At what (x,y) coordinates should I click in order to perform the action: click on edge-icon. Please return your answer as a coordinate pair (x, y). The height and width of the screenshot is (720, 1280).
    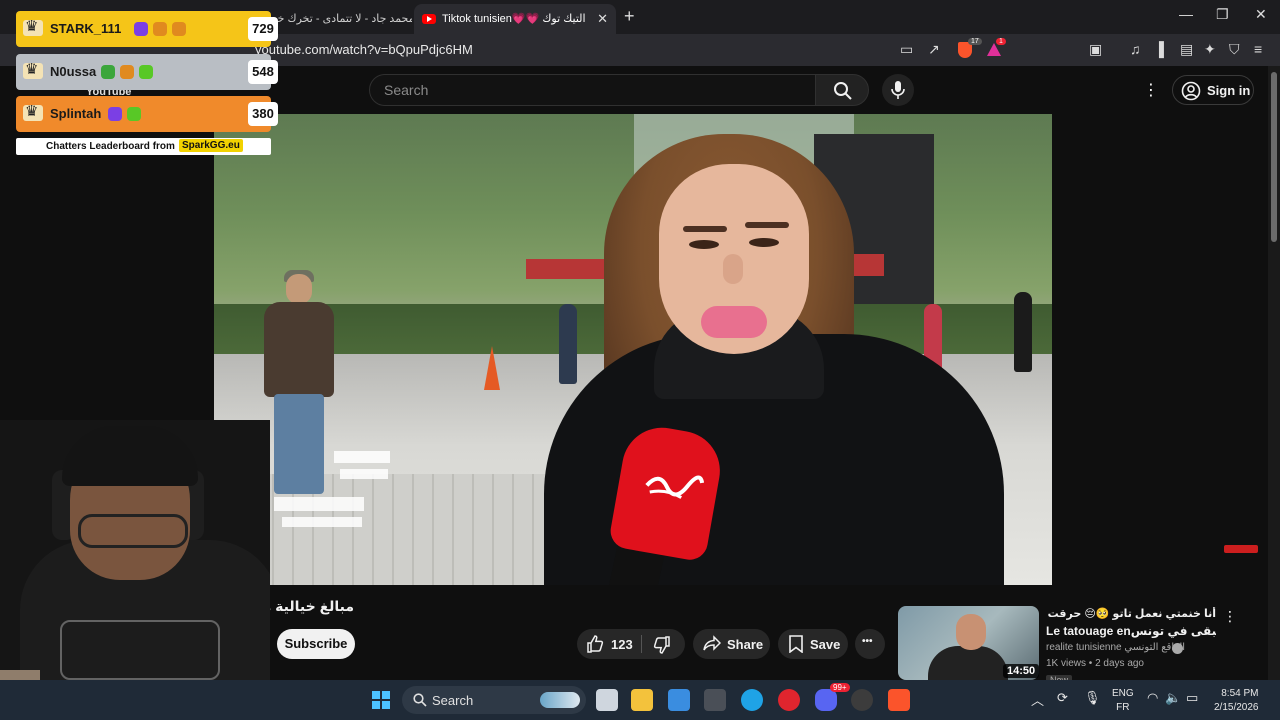
    Looking at the image, I should click on (752, 700).